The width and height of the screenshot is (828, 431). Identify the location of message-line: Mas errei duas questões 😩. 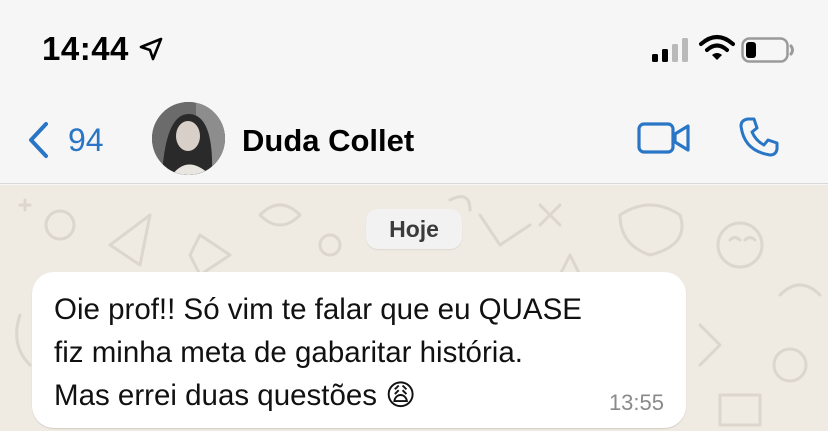
(235, 395).